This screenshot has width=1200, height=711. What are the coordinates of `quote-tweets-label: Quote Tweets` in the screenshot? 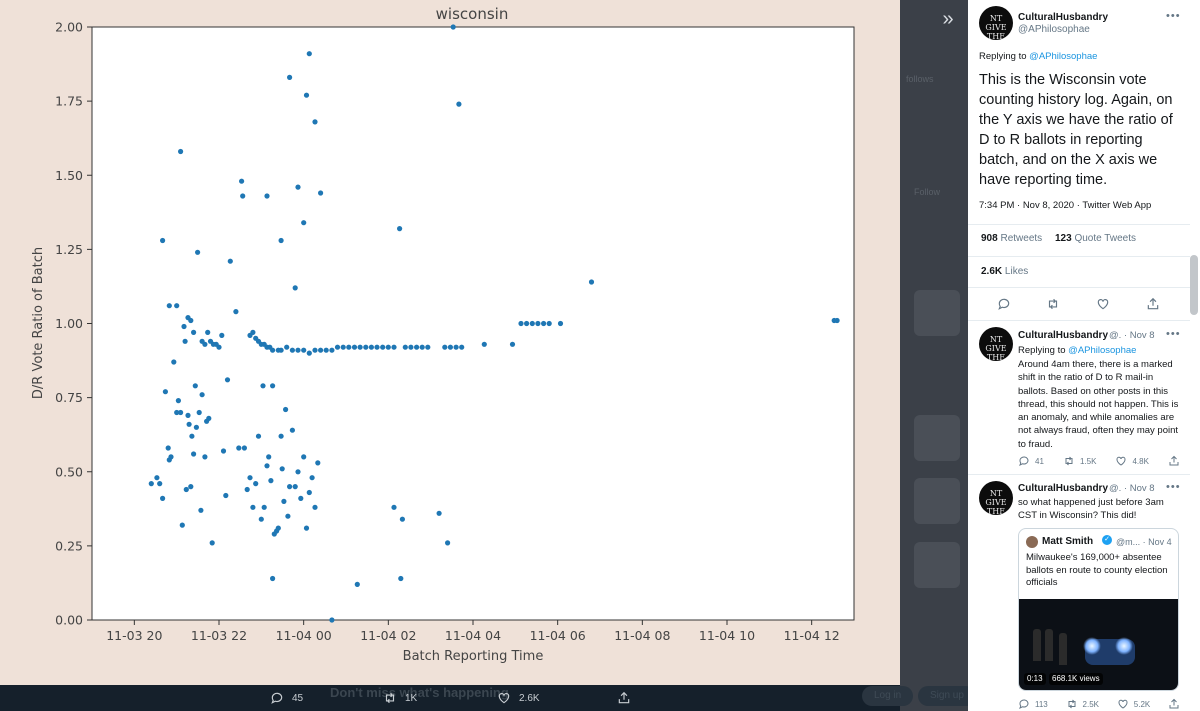 It's located at (1105, 238).